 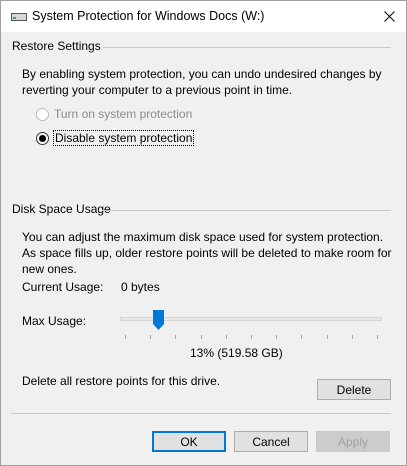 I want to click on restore-settings-heading: Restore Settings, so click(x=56, y=46).